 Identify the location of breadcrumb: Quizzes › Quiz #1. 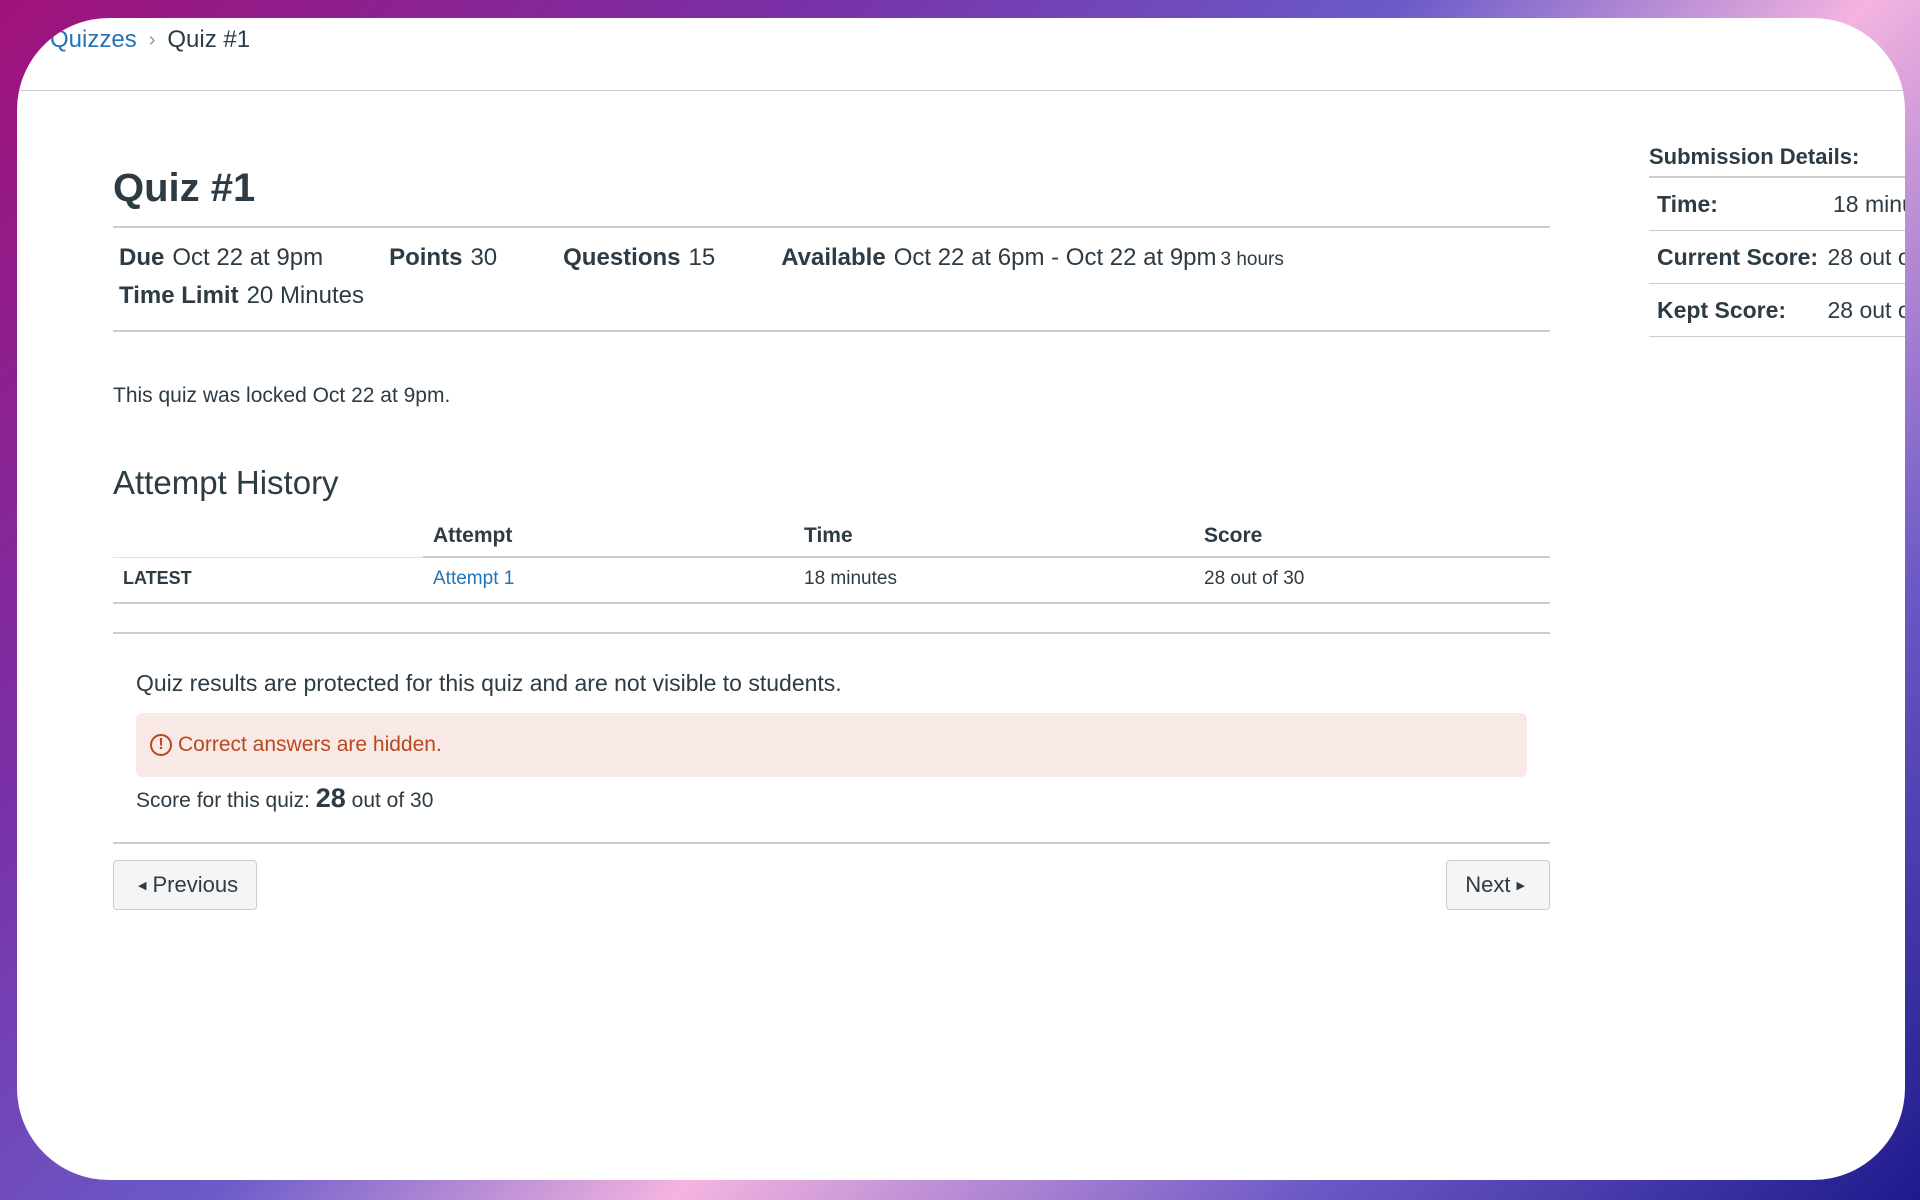
(150, 40).